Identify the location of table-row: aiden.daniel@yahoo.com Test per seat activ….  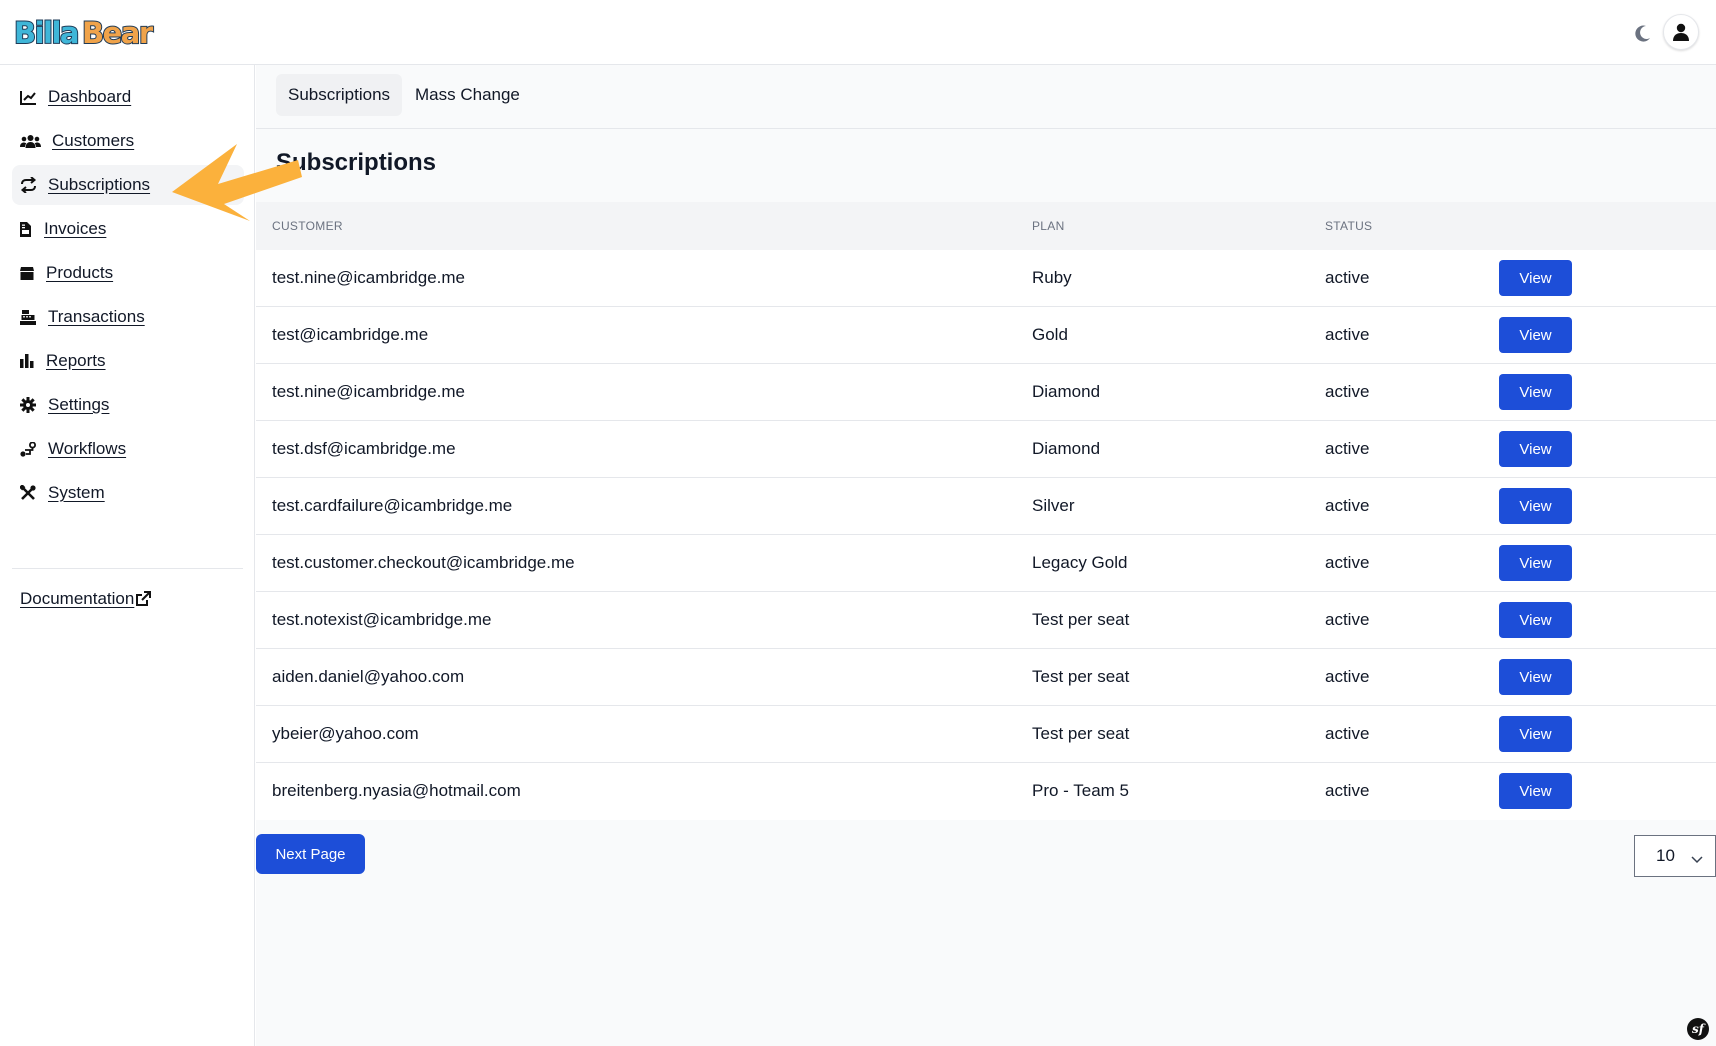
(986, 677).